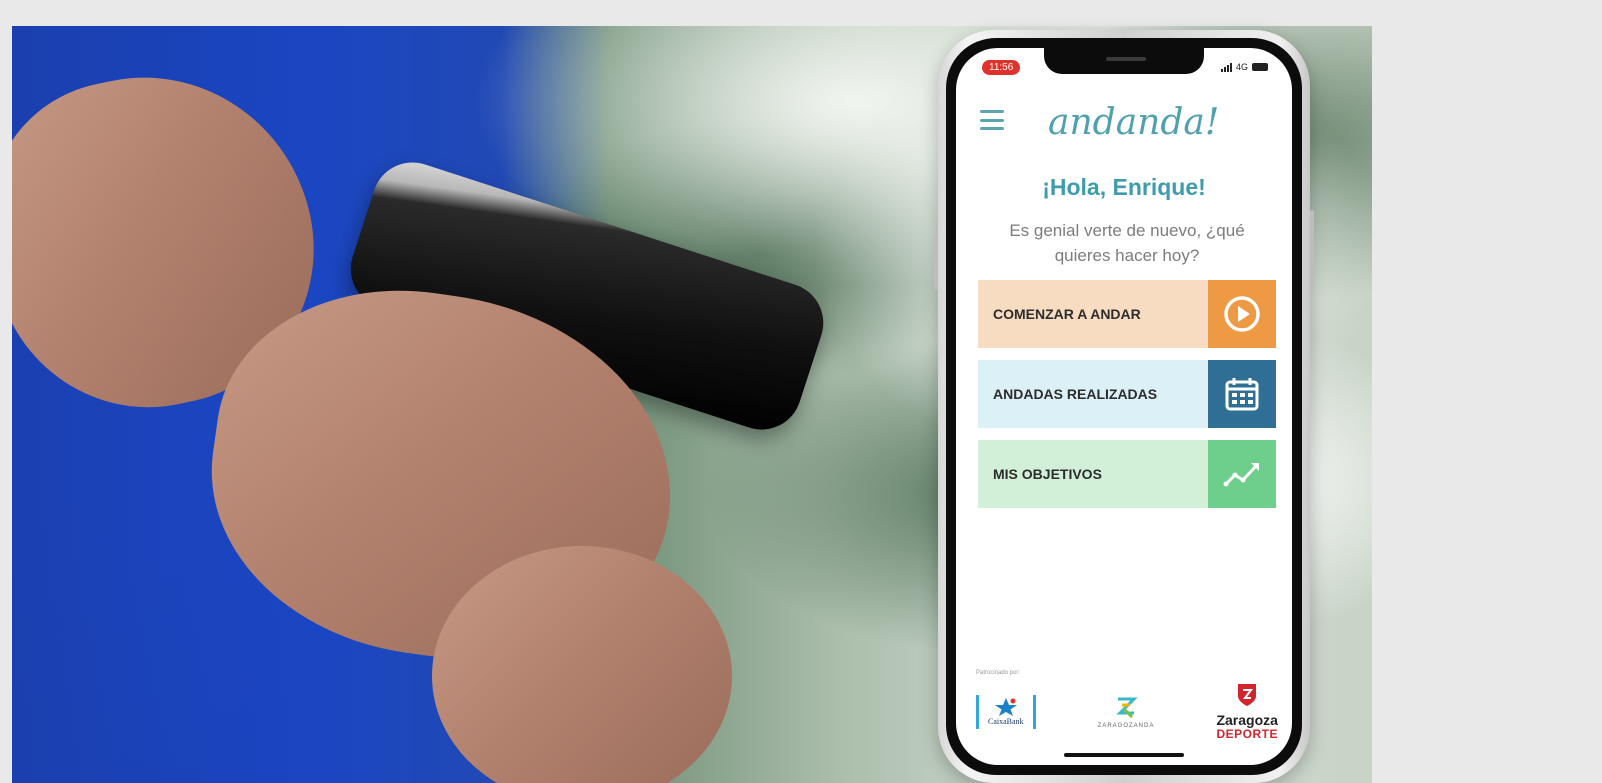  I want to click on z-mark-icon, so click(1127, 707).